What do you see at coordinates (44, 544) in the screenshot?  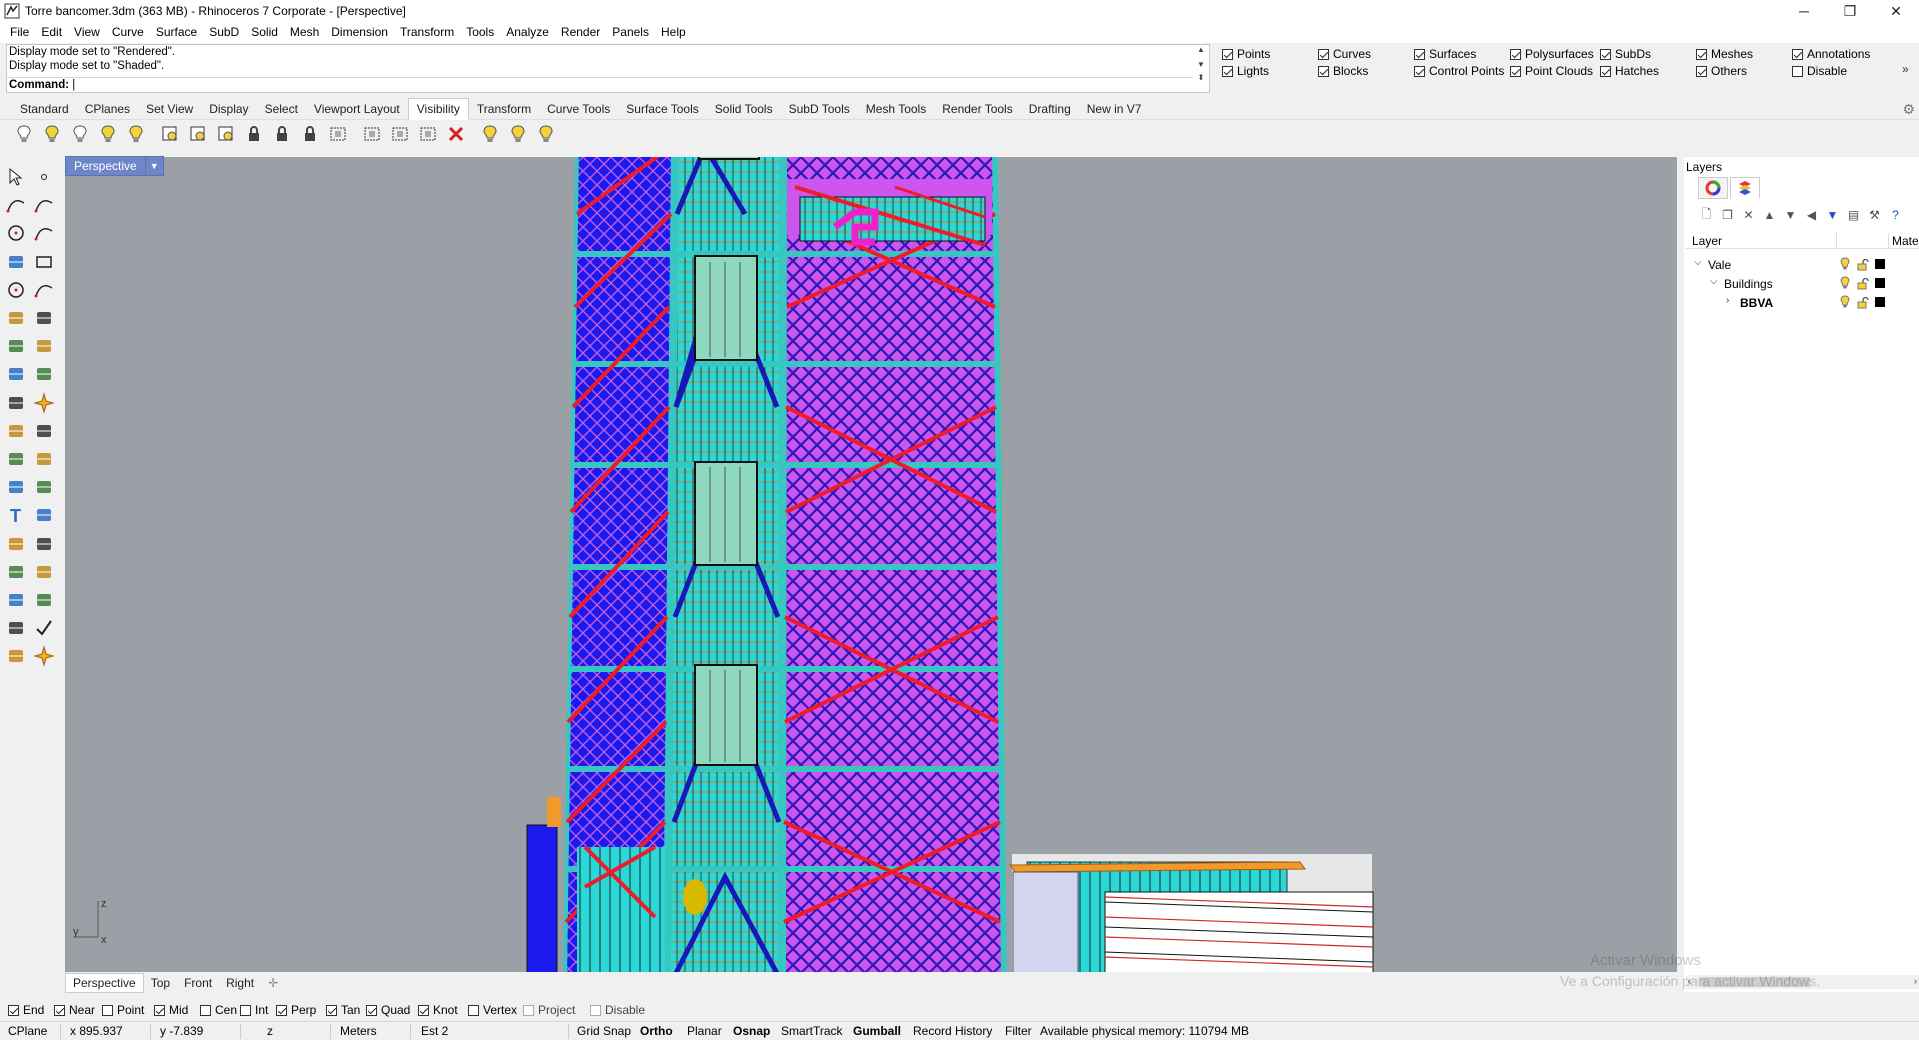 I see `distribute-icon` at bounding box center [44, 544].